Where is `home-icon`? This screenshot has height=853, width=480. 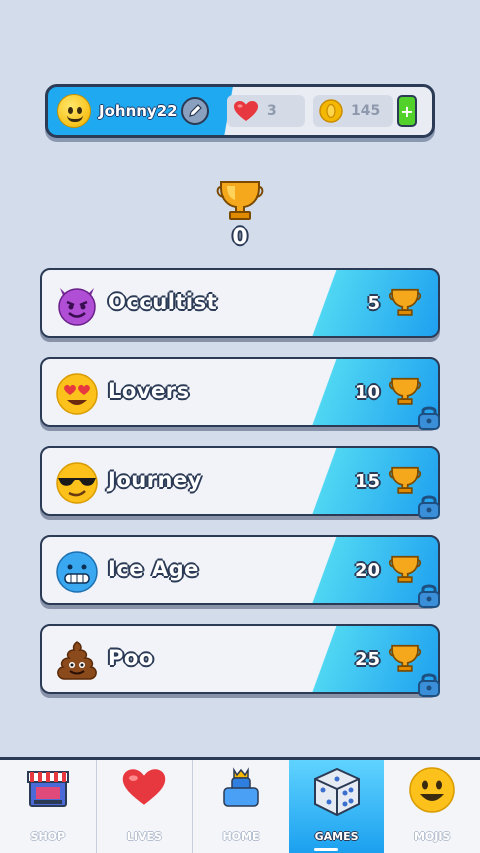 home-icon is located at coordinates (241, 787).